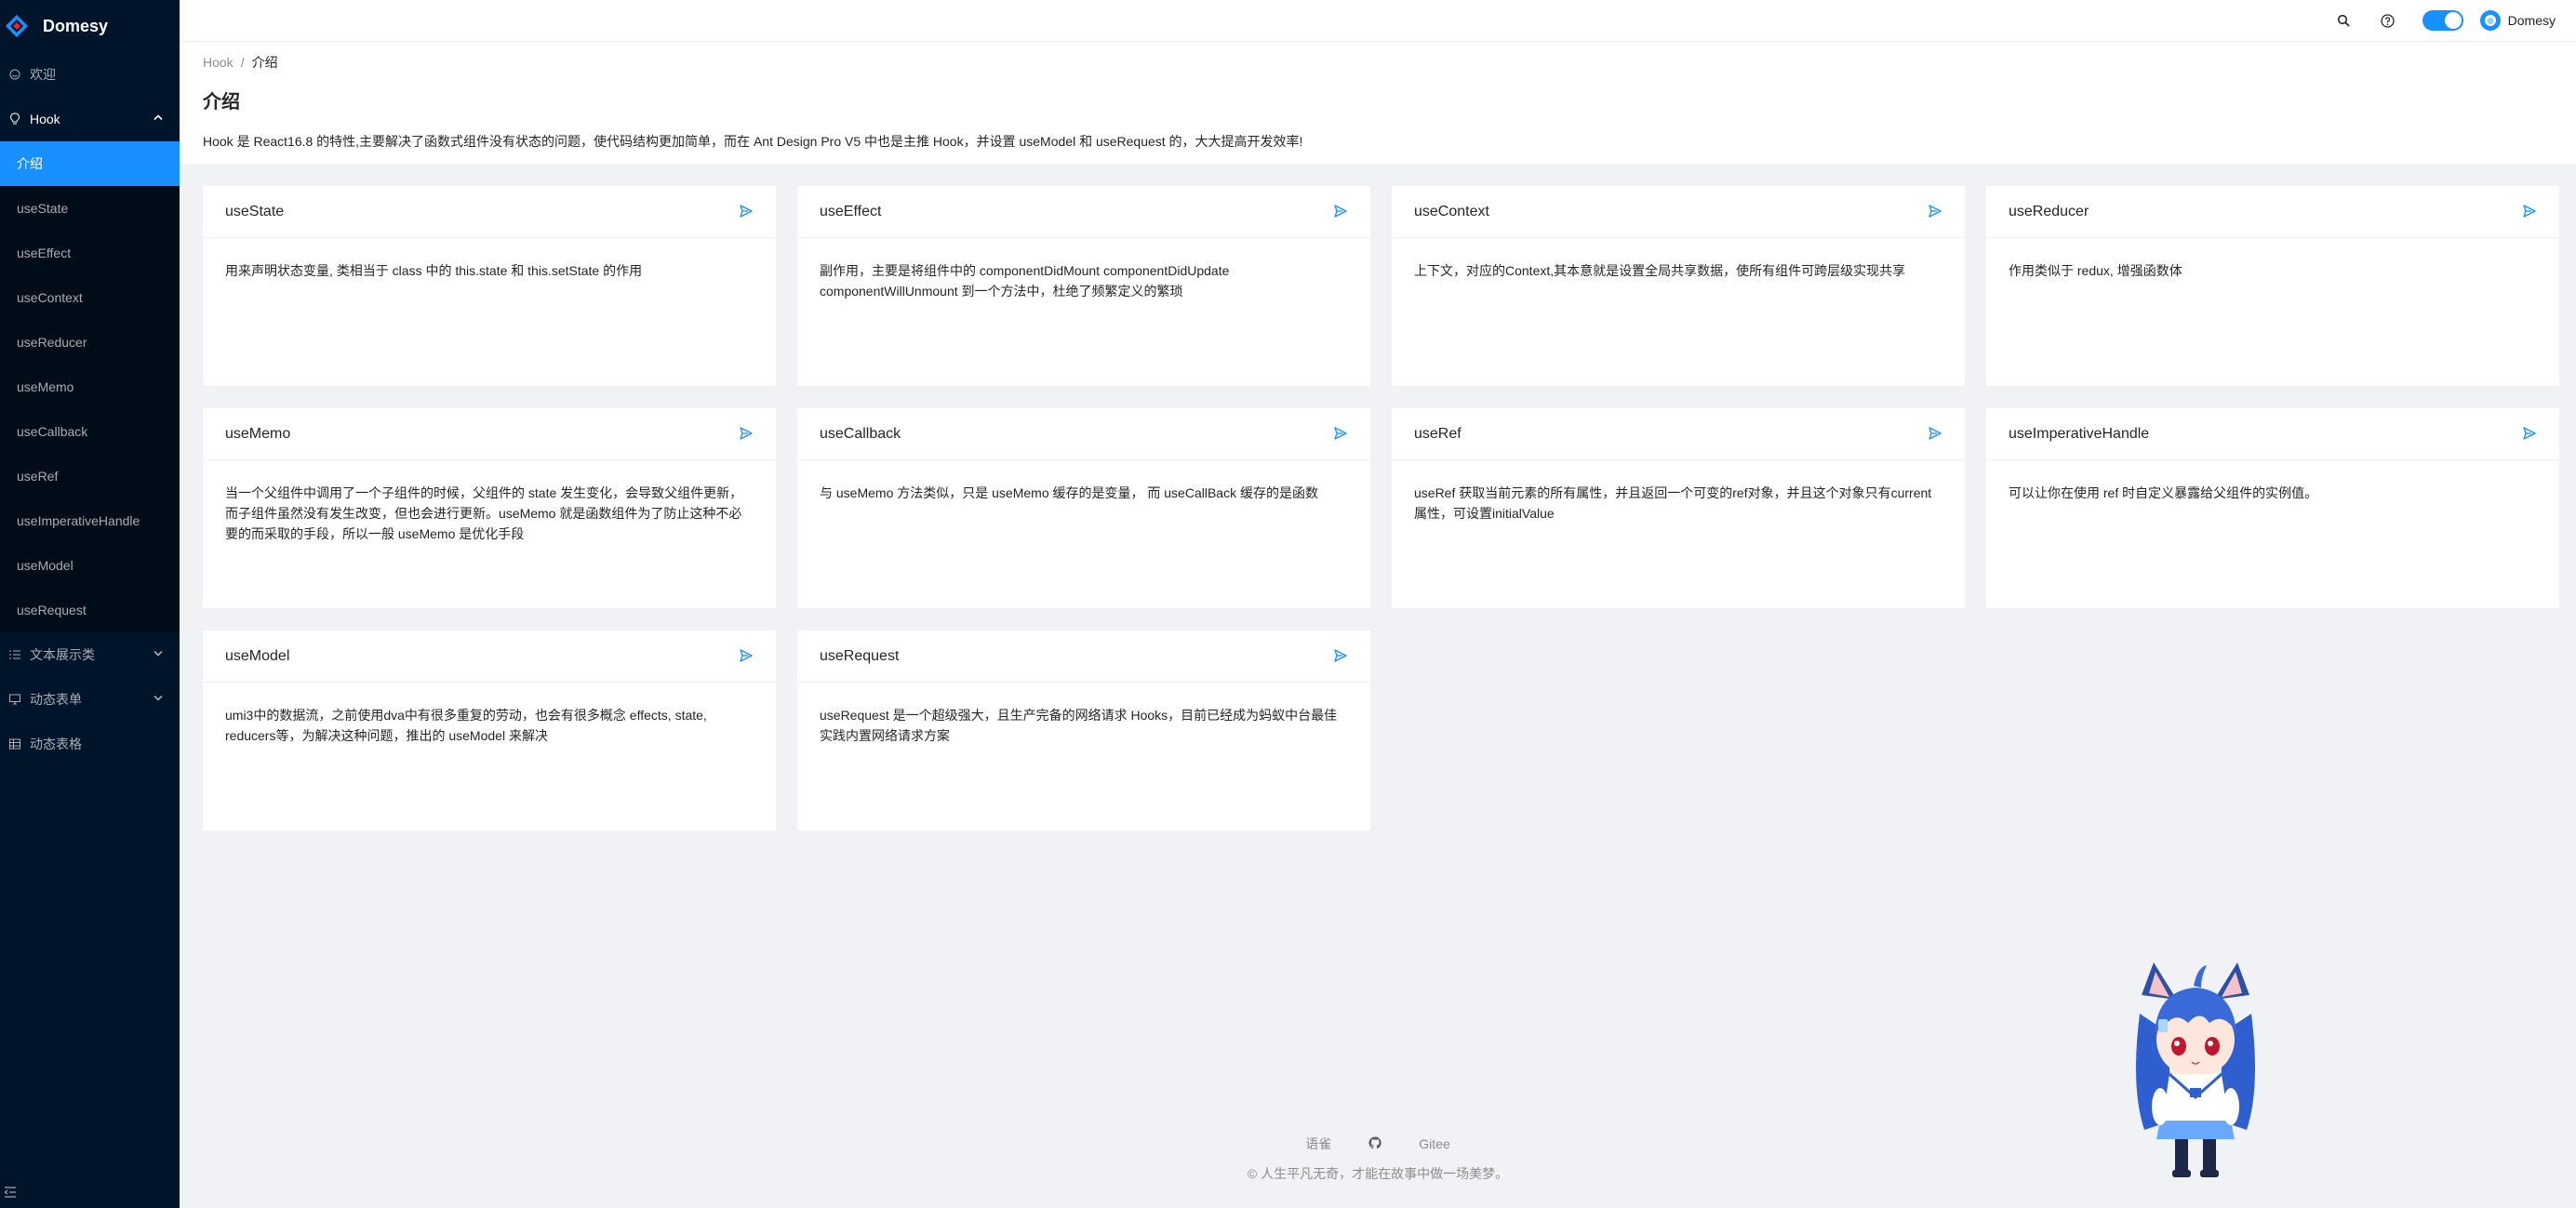 The image size is (2576, 1208). I want to click on avatar, so click(2490, 20).